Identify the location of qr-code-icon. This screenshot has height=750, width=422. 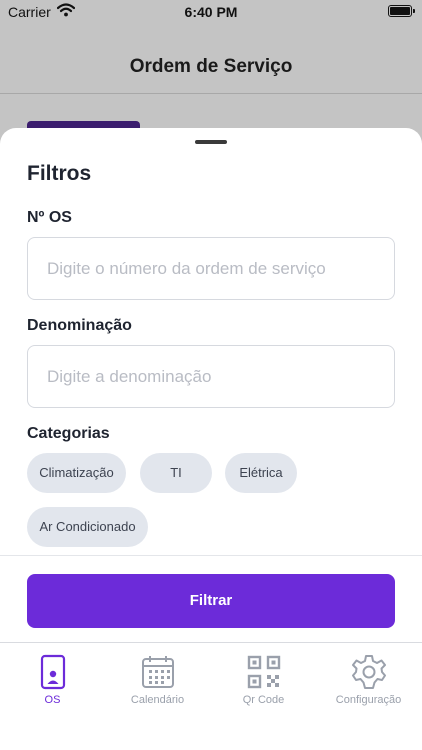
(263, 672).